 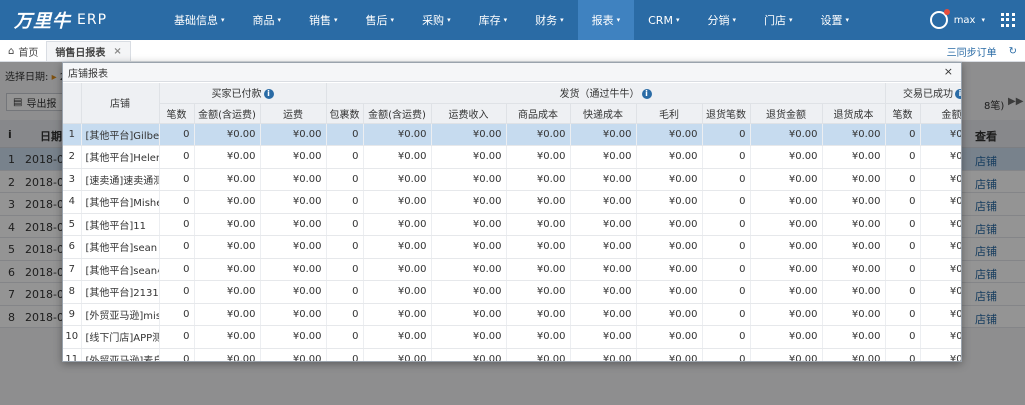 I want to click on user-avatar-icon, so click(x=939, y=19).